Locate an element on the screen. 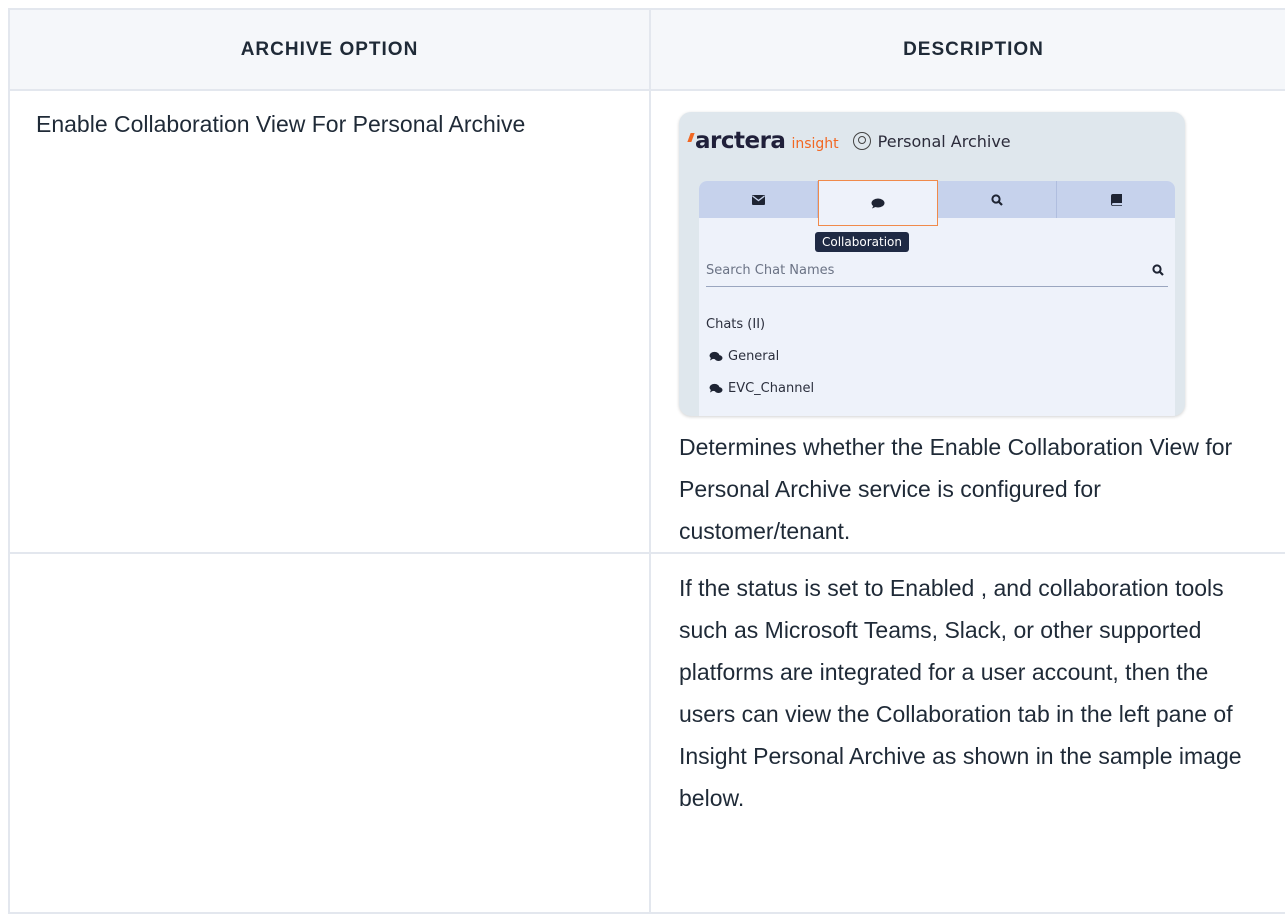  header-archive-option: ARCHIVE OPTION is located at coordinates (329, 49).